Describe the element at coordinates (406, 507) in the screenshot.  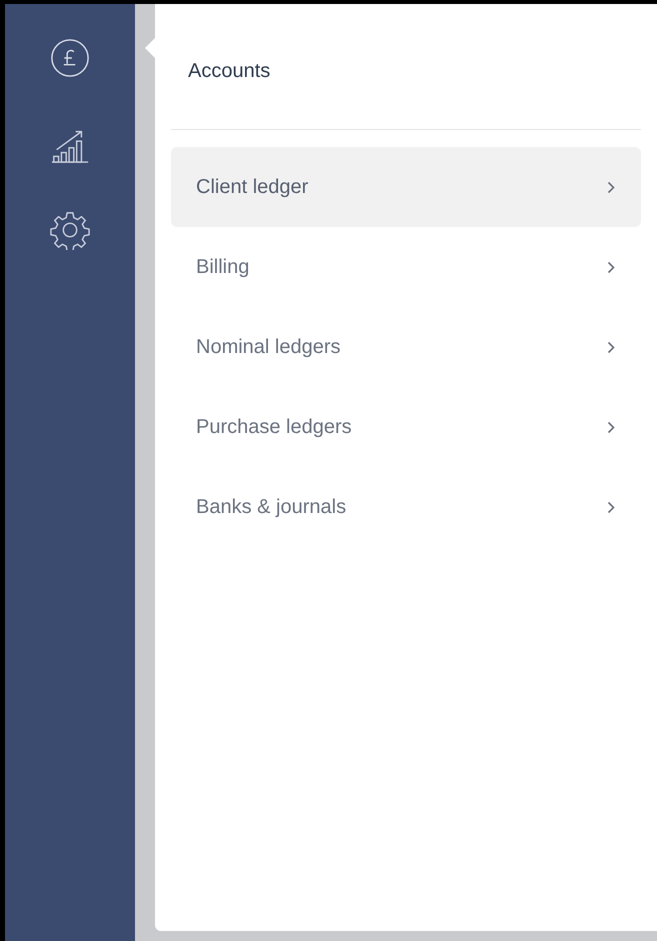
I see `menu-item: Banks & journals` at that location.